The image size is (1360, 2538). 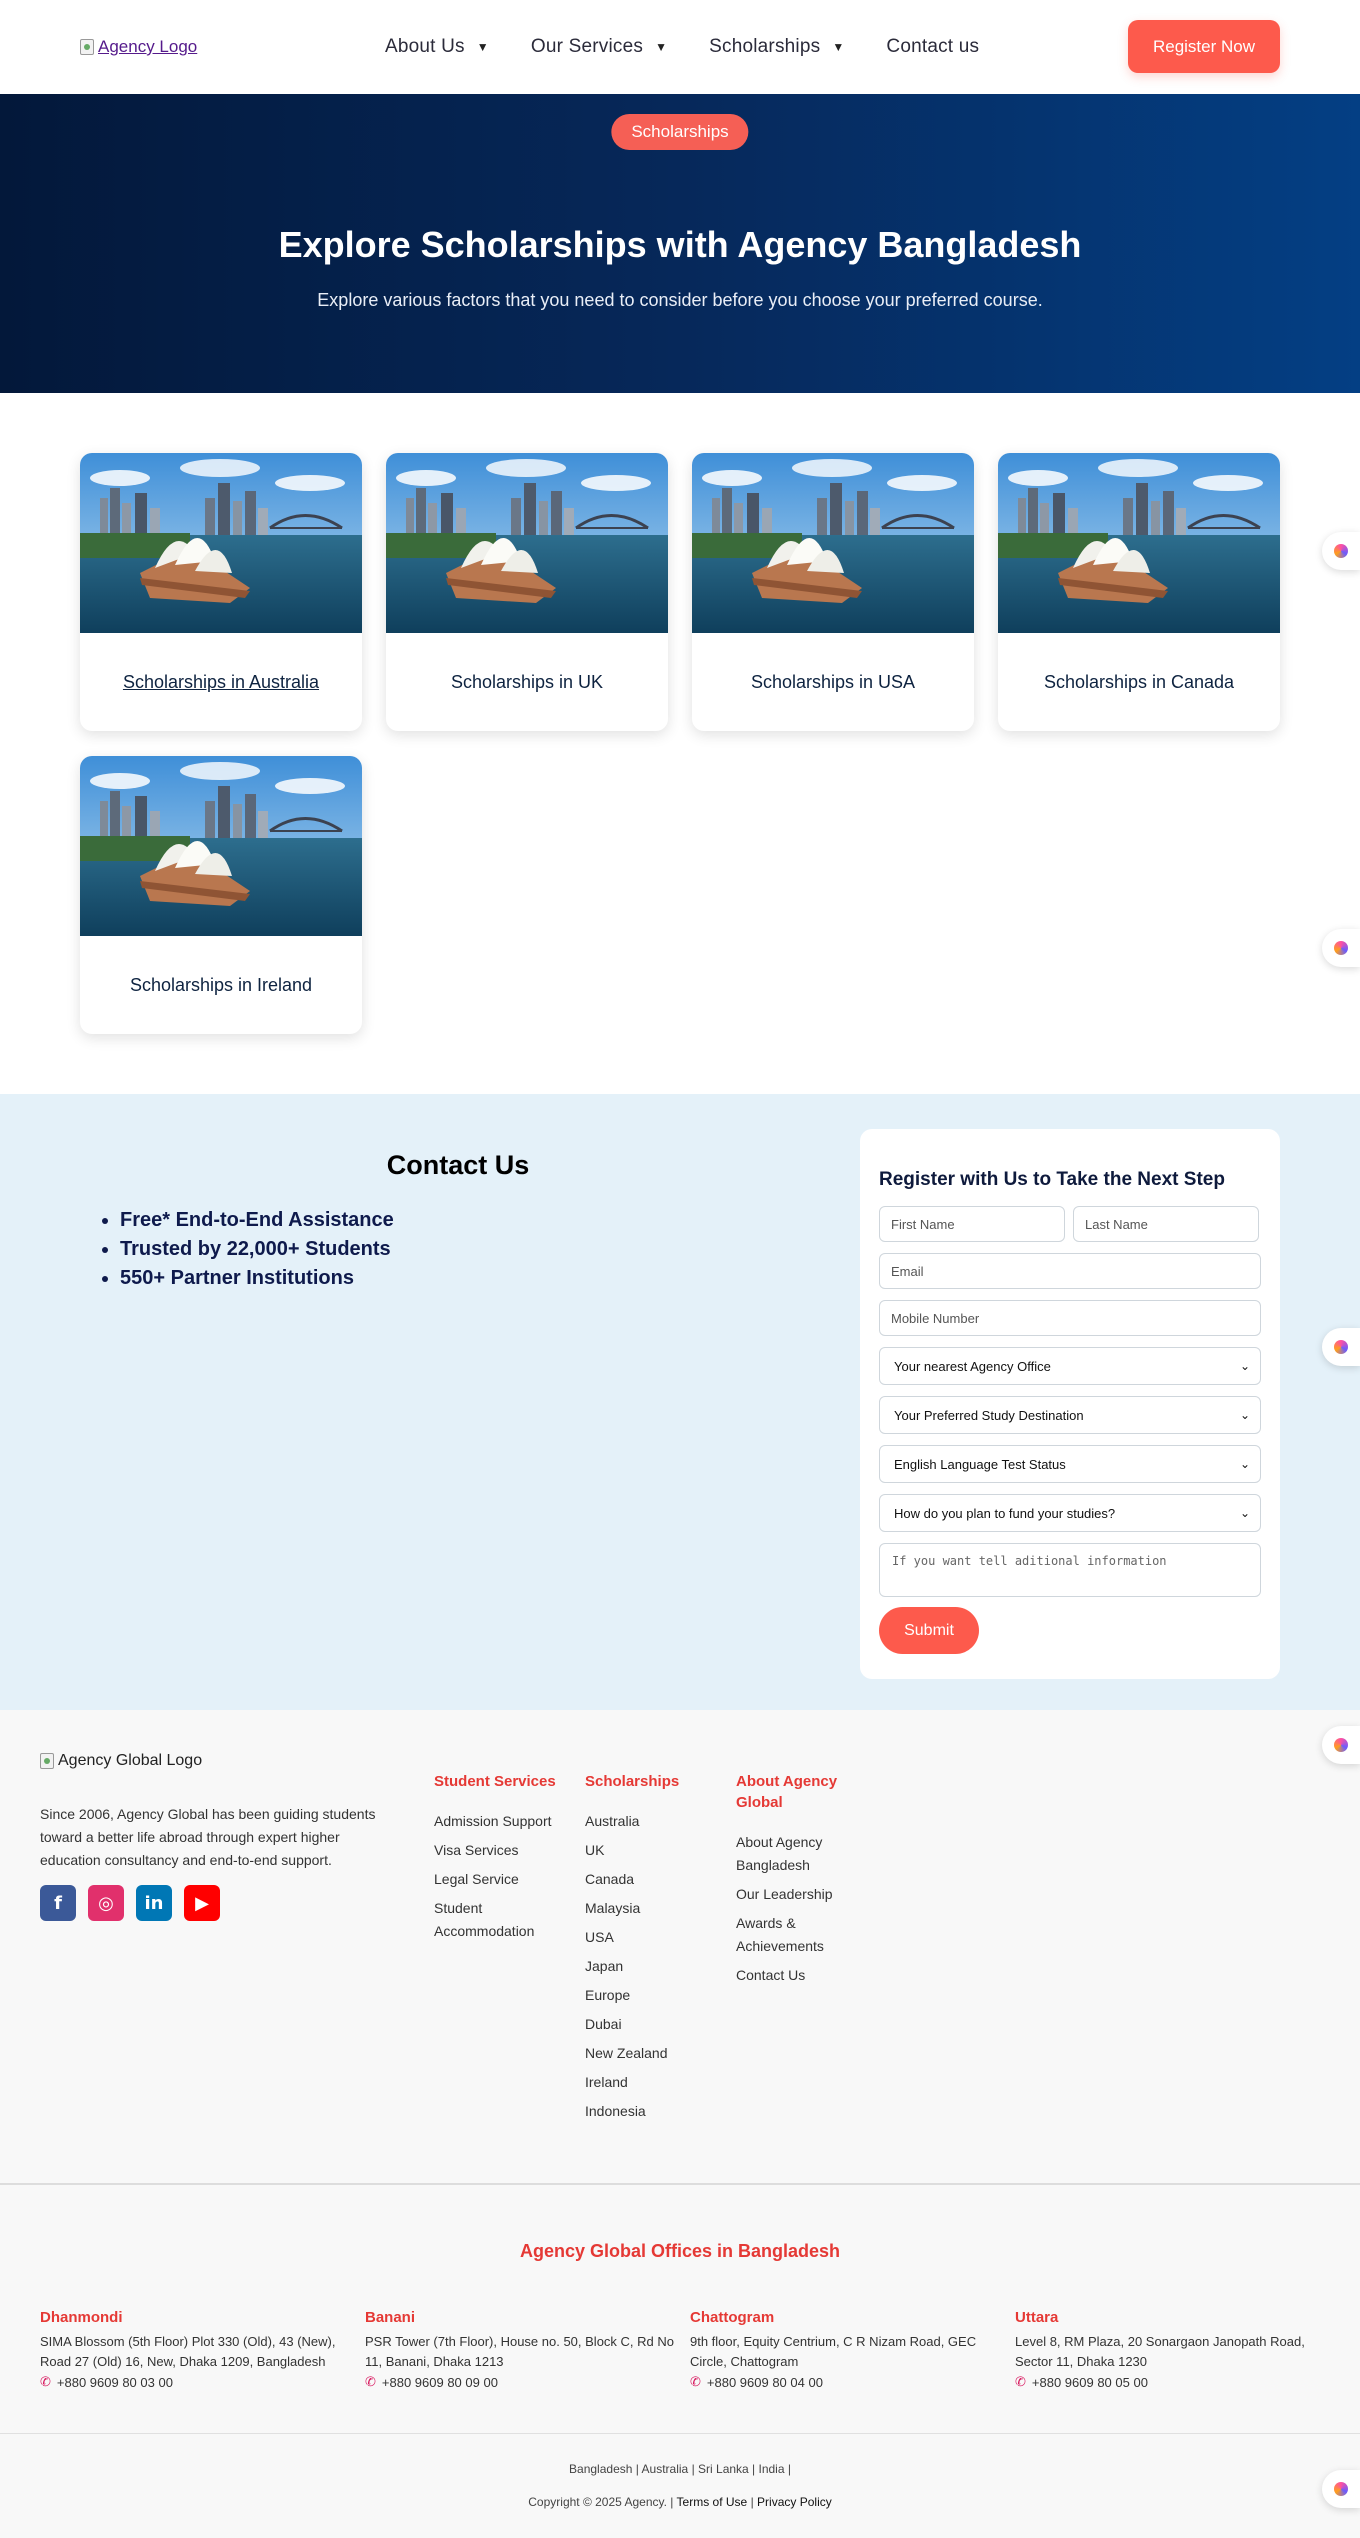 What do you see at coordinates (587, 46) in the screenshot?
I see `nav-label: Our Services` at bounding box center [587, 46].